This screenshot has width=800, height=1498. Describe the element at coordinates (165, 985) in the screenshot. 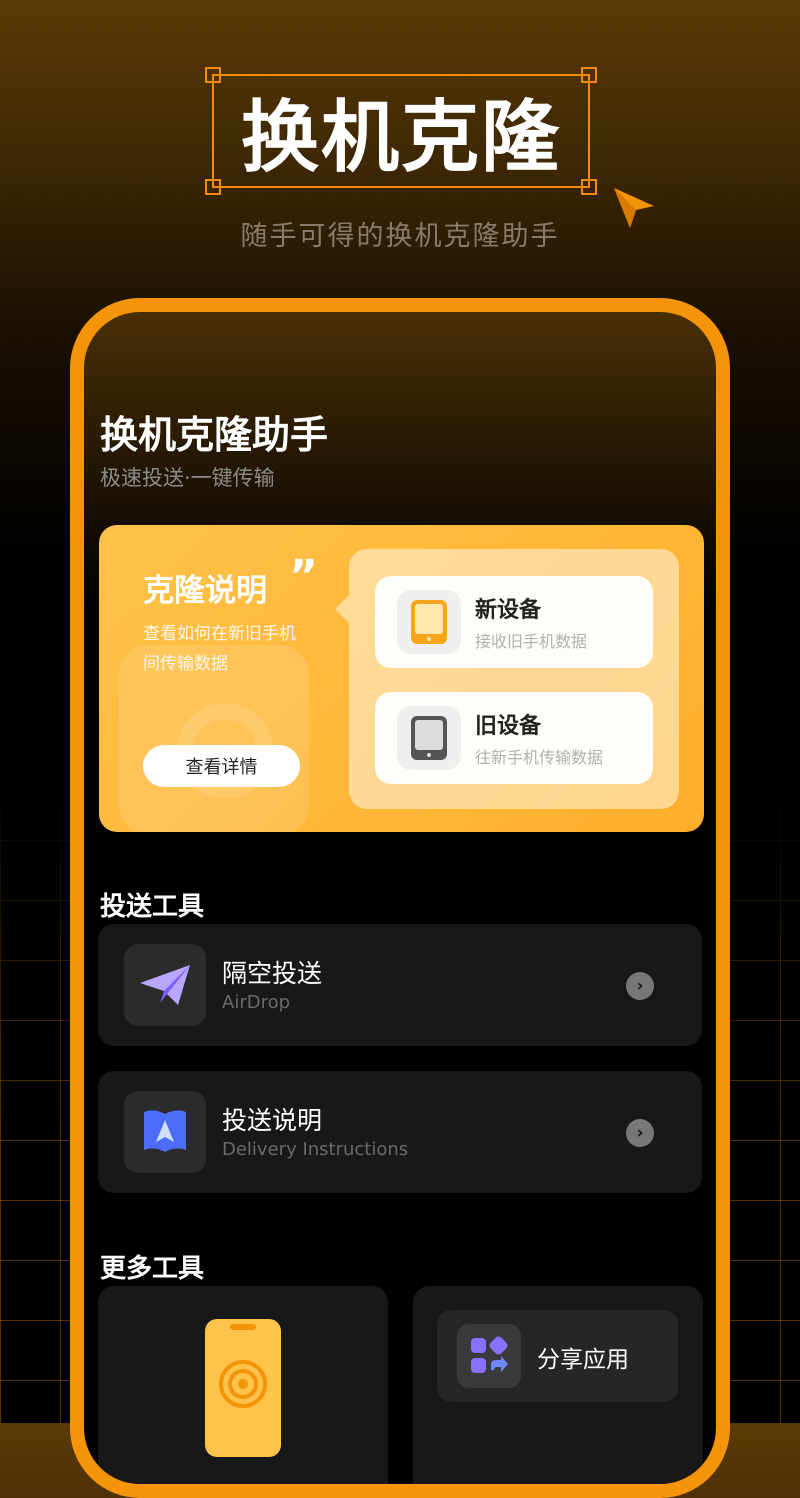

I see `paper-plane-icon` at that location.